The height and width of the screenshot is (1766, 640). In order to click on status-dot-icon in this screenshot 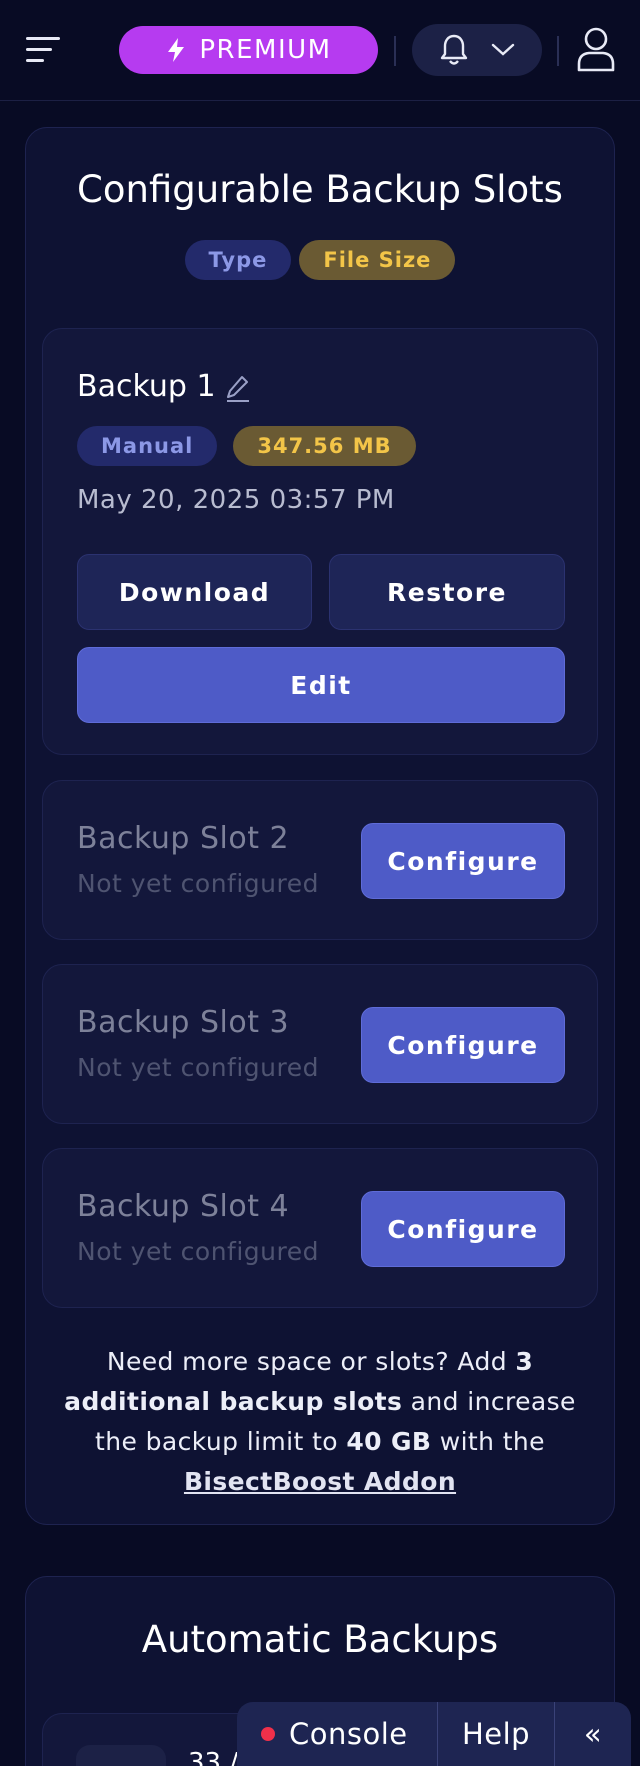, I will do `click(268, 1734)`.